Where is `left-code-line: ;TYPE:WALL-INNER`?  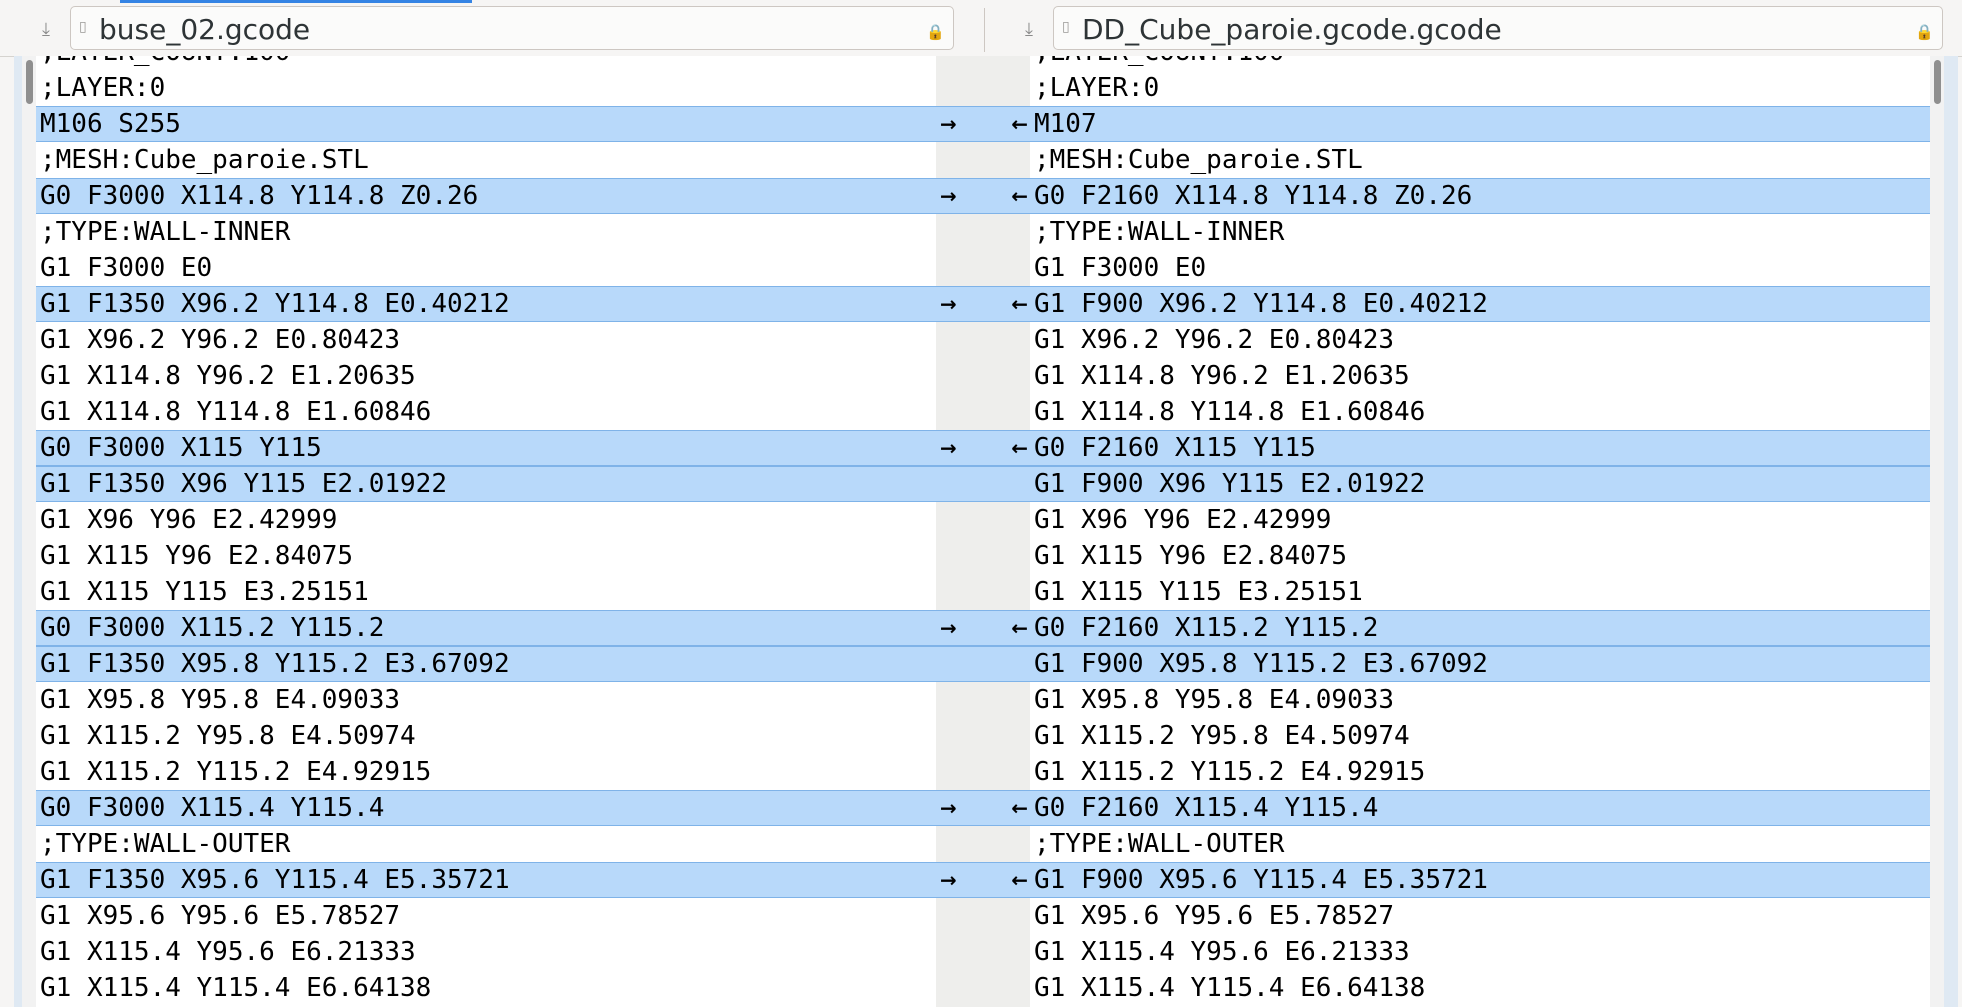
left-code-line: ;TYPE:WALL-INNER is located at coordinates (486, 232).